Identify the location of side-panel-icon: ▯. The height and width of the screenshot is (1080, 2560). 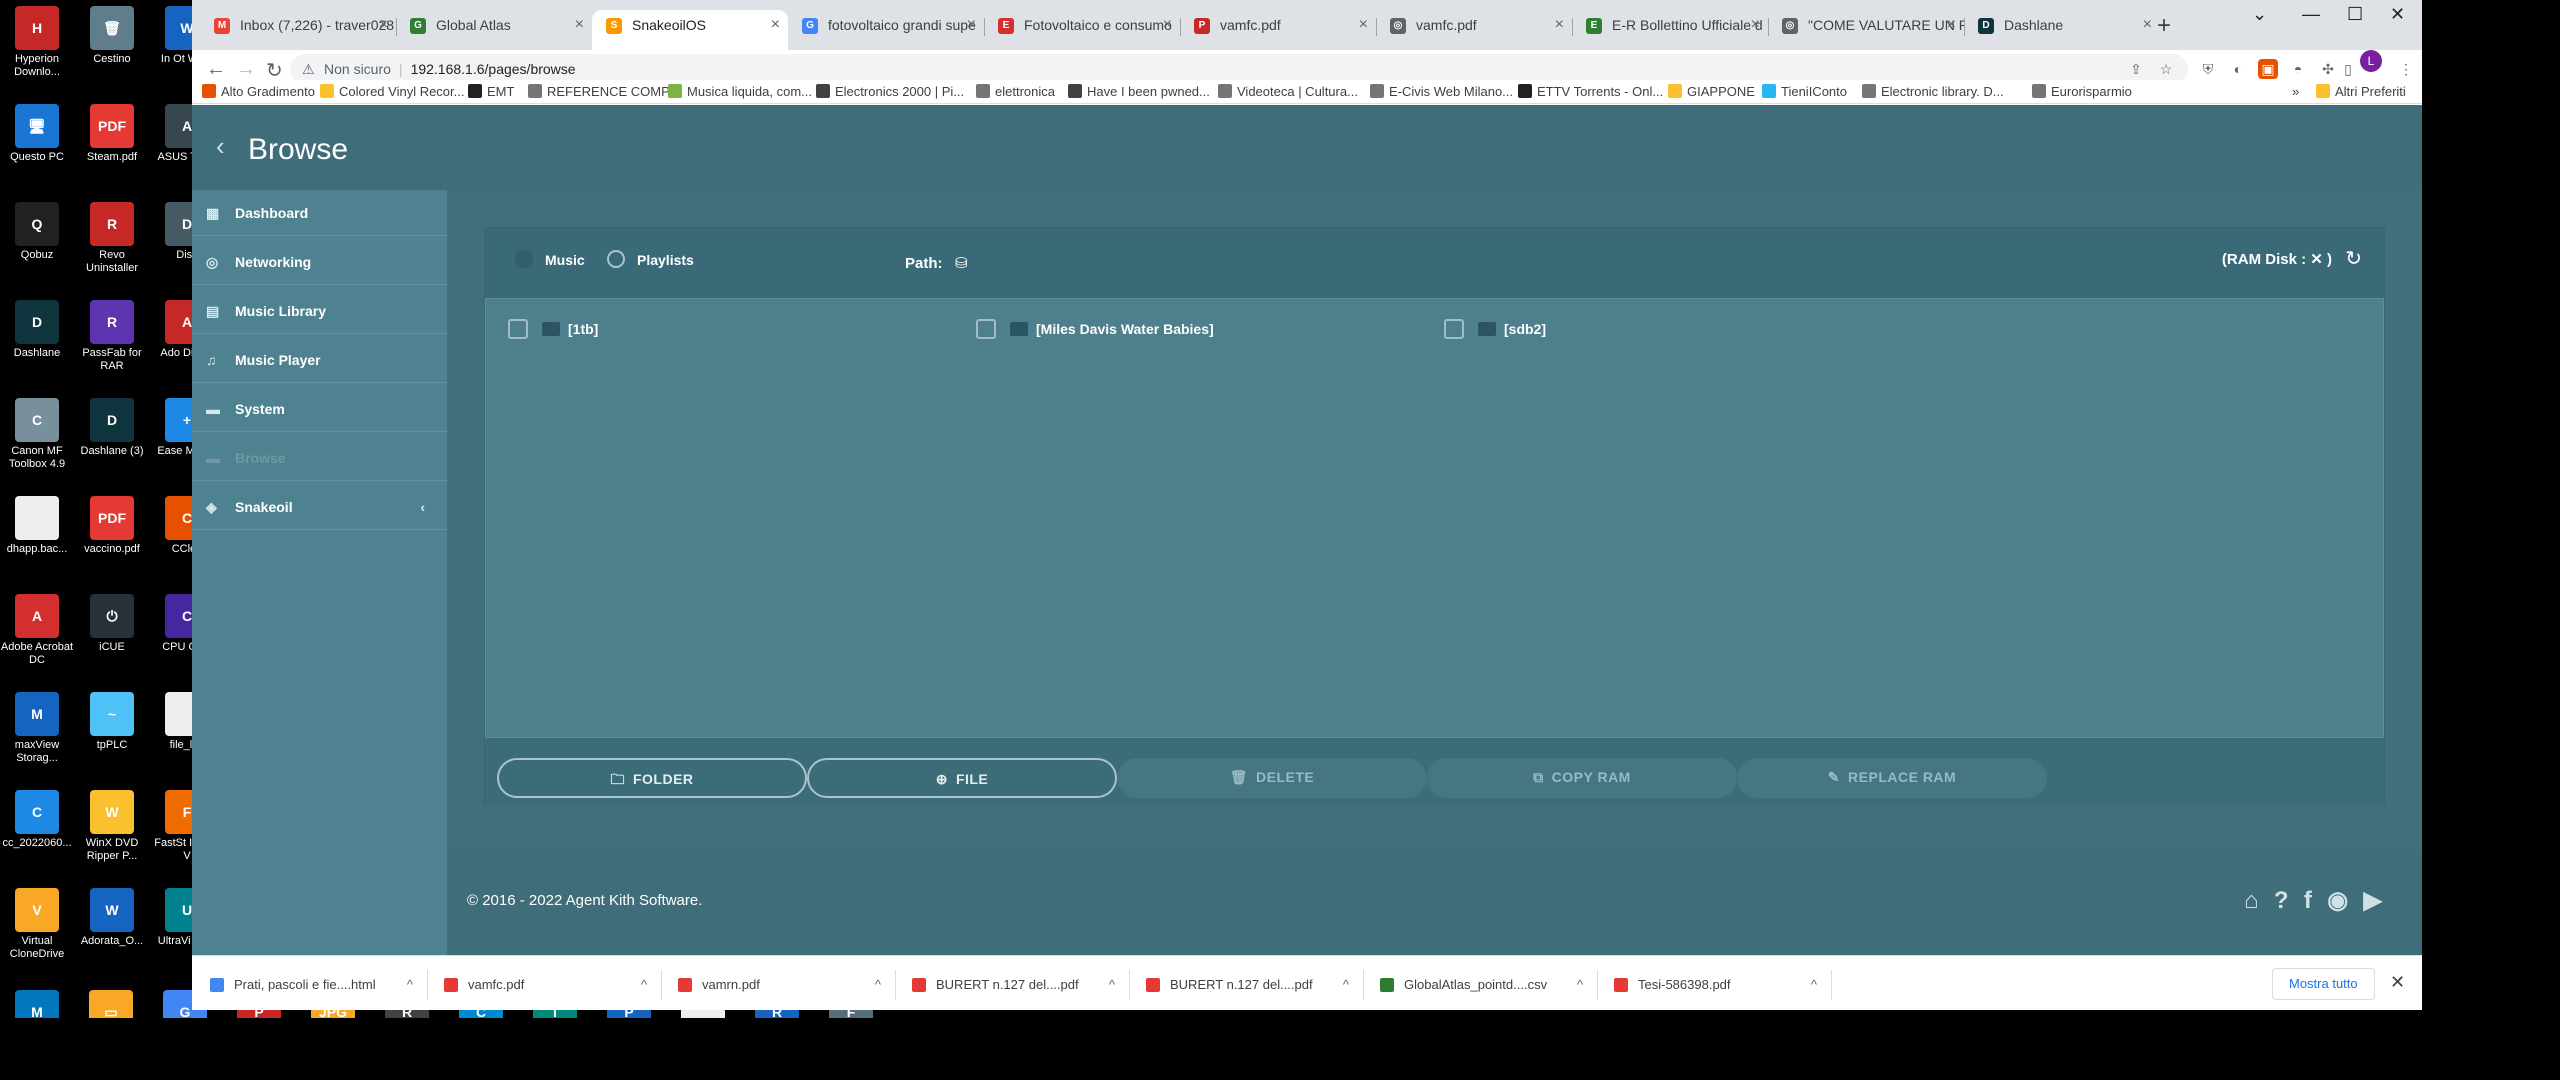
(2348, 69).